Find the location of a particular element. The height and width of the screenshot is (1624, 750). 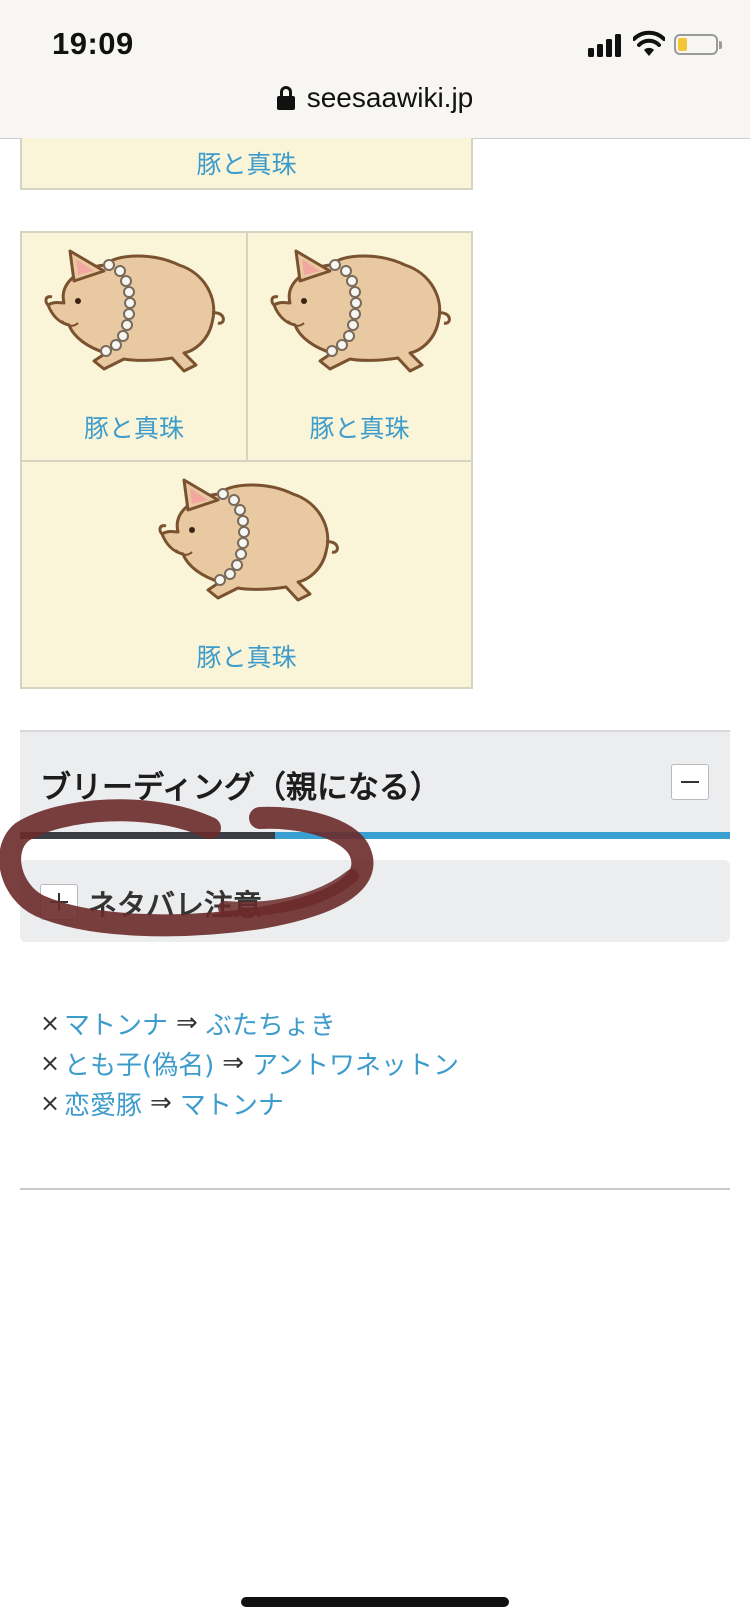

collapse-button is located at coordinates (690, 782).